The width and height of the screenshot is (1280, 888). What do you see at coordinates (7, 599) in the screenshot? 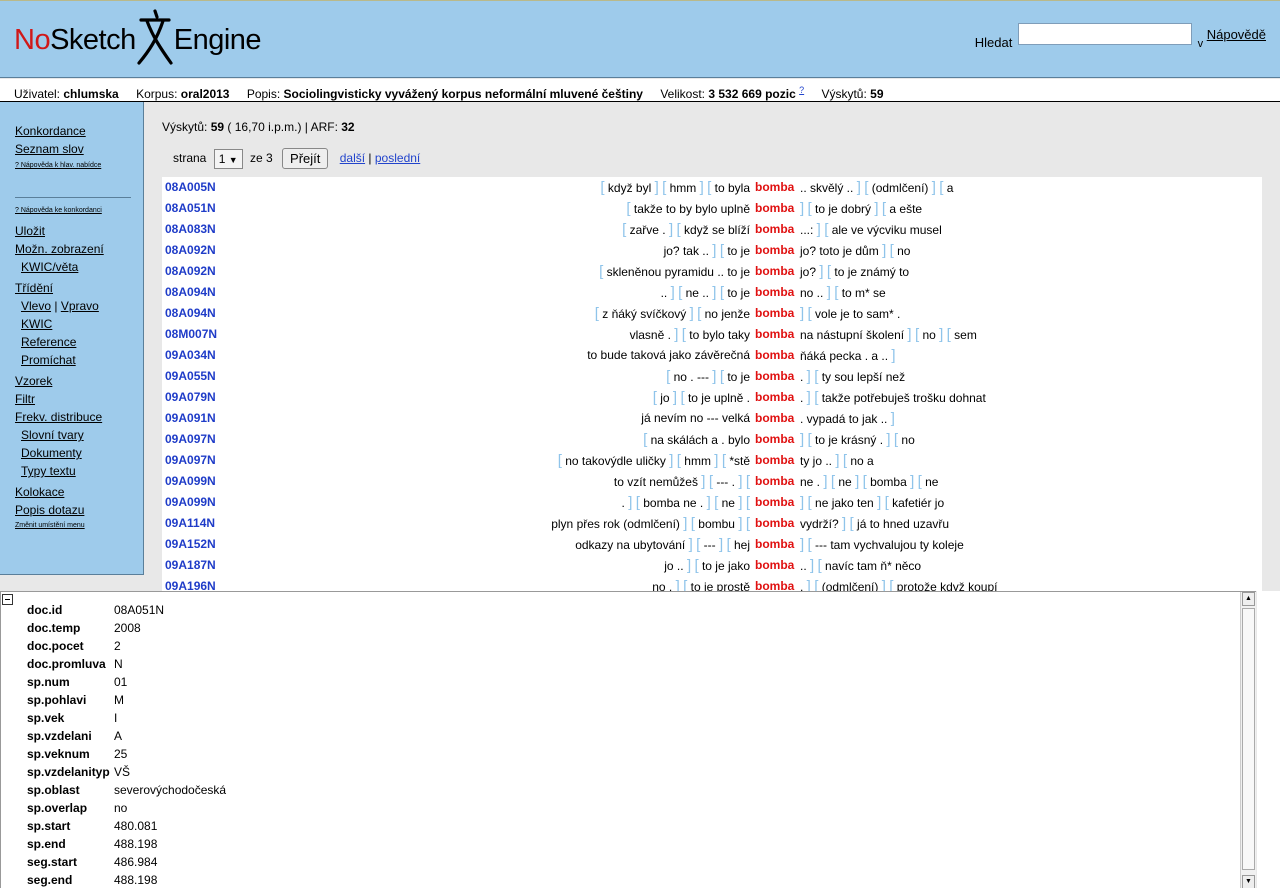
I see `collapse-icon` at bounding box center [7, 599].